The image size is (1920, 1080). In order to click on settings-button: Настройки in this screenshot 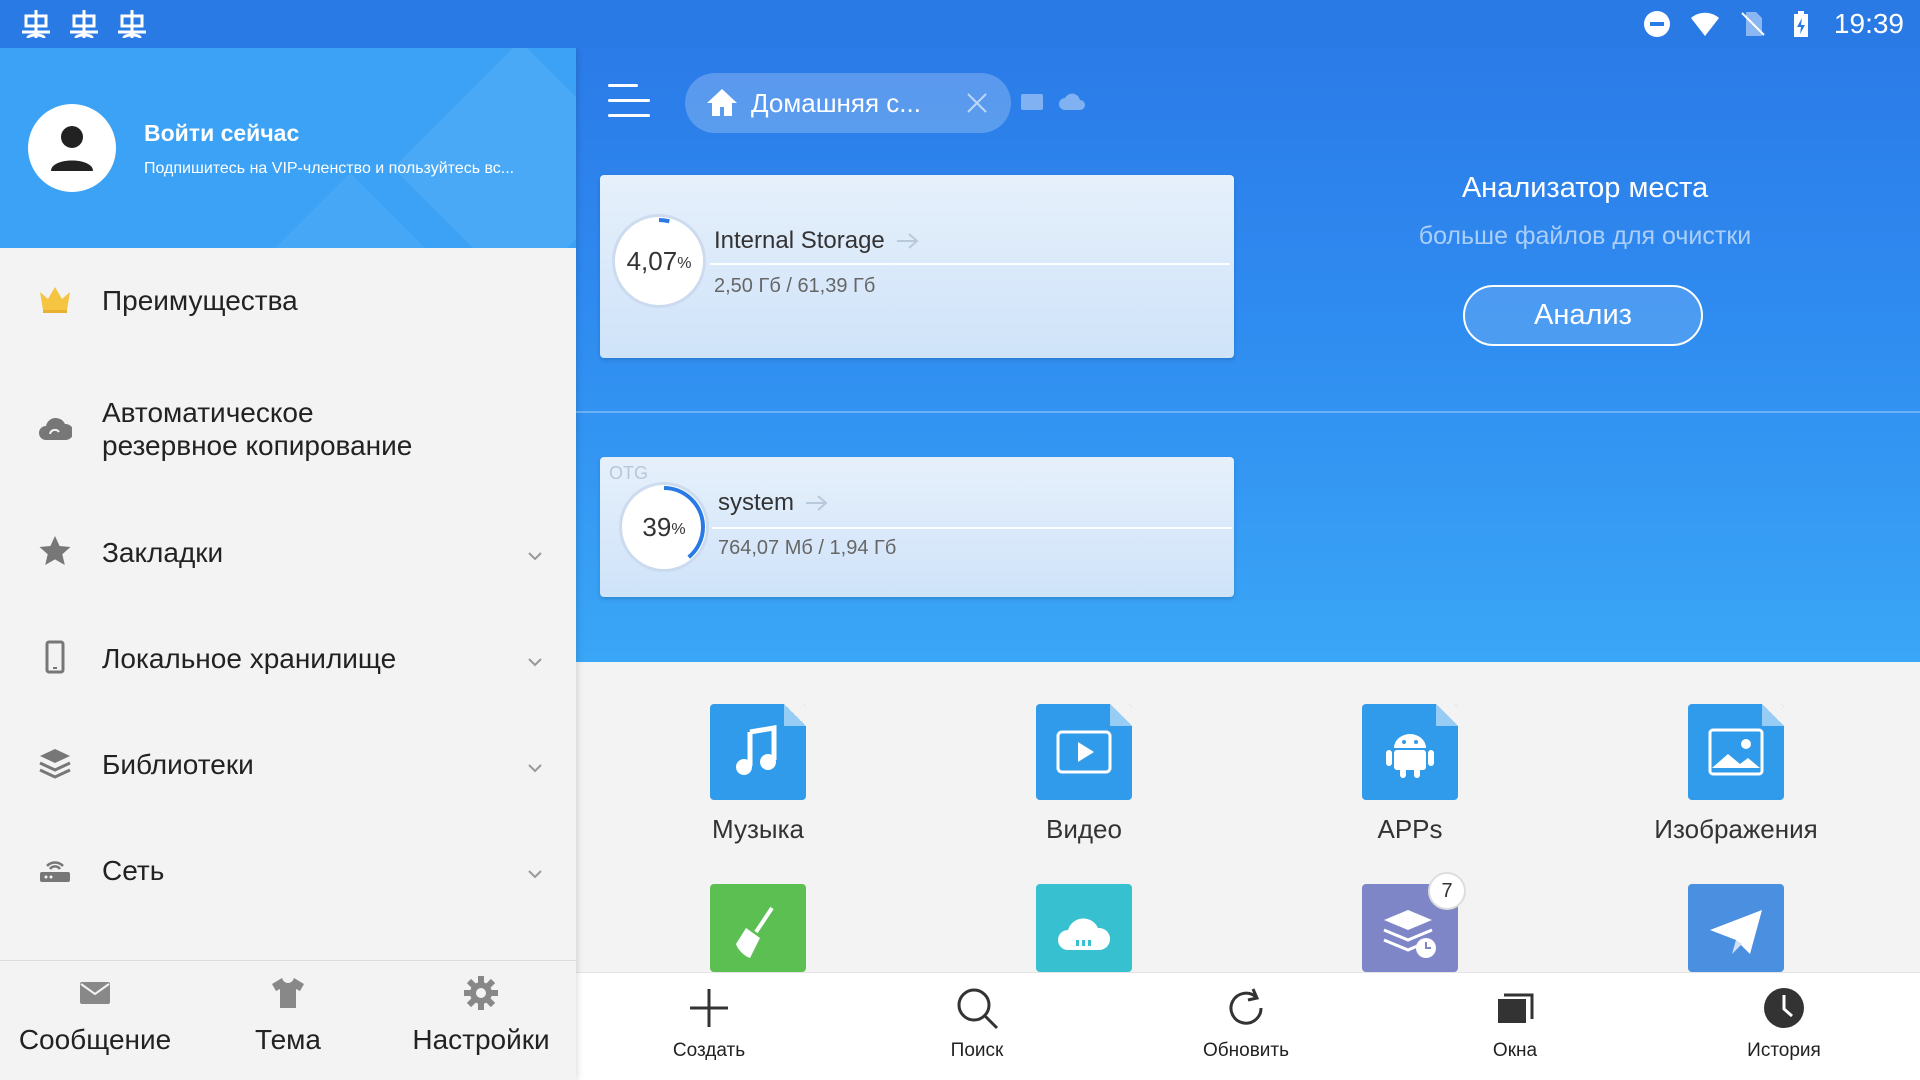, I will do `click(481, 1020)`.